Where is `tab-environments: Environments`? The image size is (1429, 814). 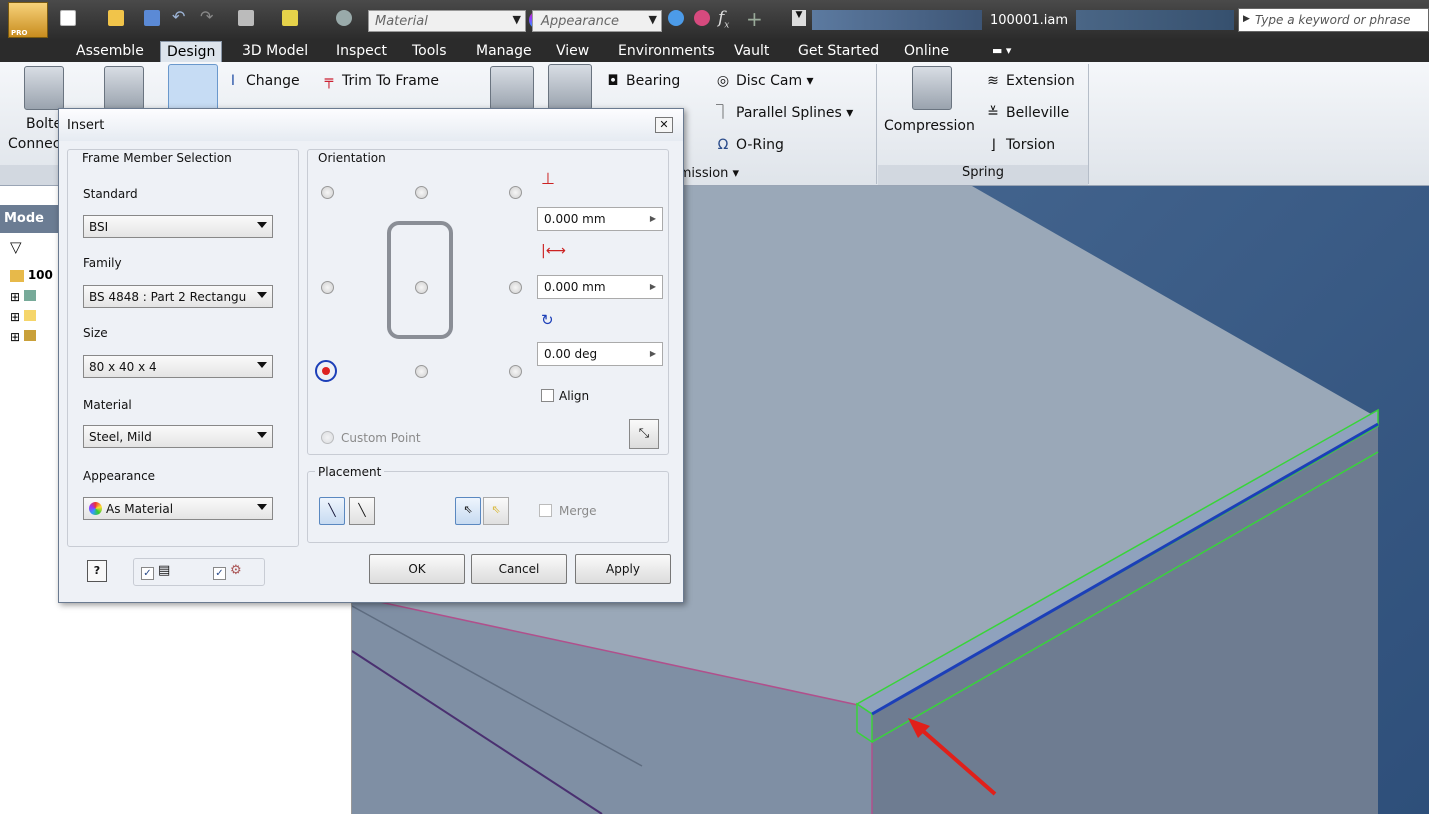
tab-environments: Environments is located at coordinates (666, 51).